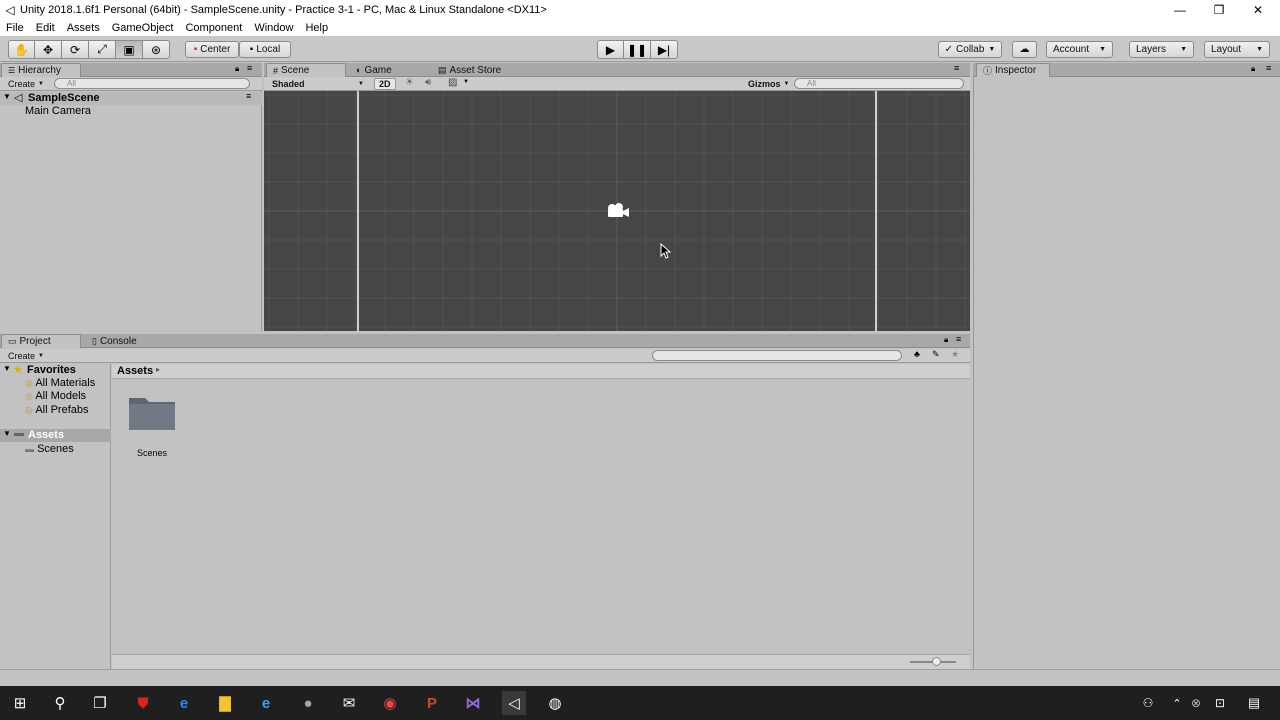 This screenshot has width=1280, height=720. What do you see at coordinates (20, 703) in the screenshot?
I see `windows-start-icon: ⊞` at bounding box center [20, 703].